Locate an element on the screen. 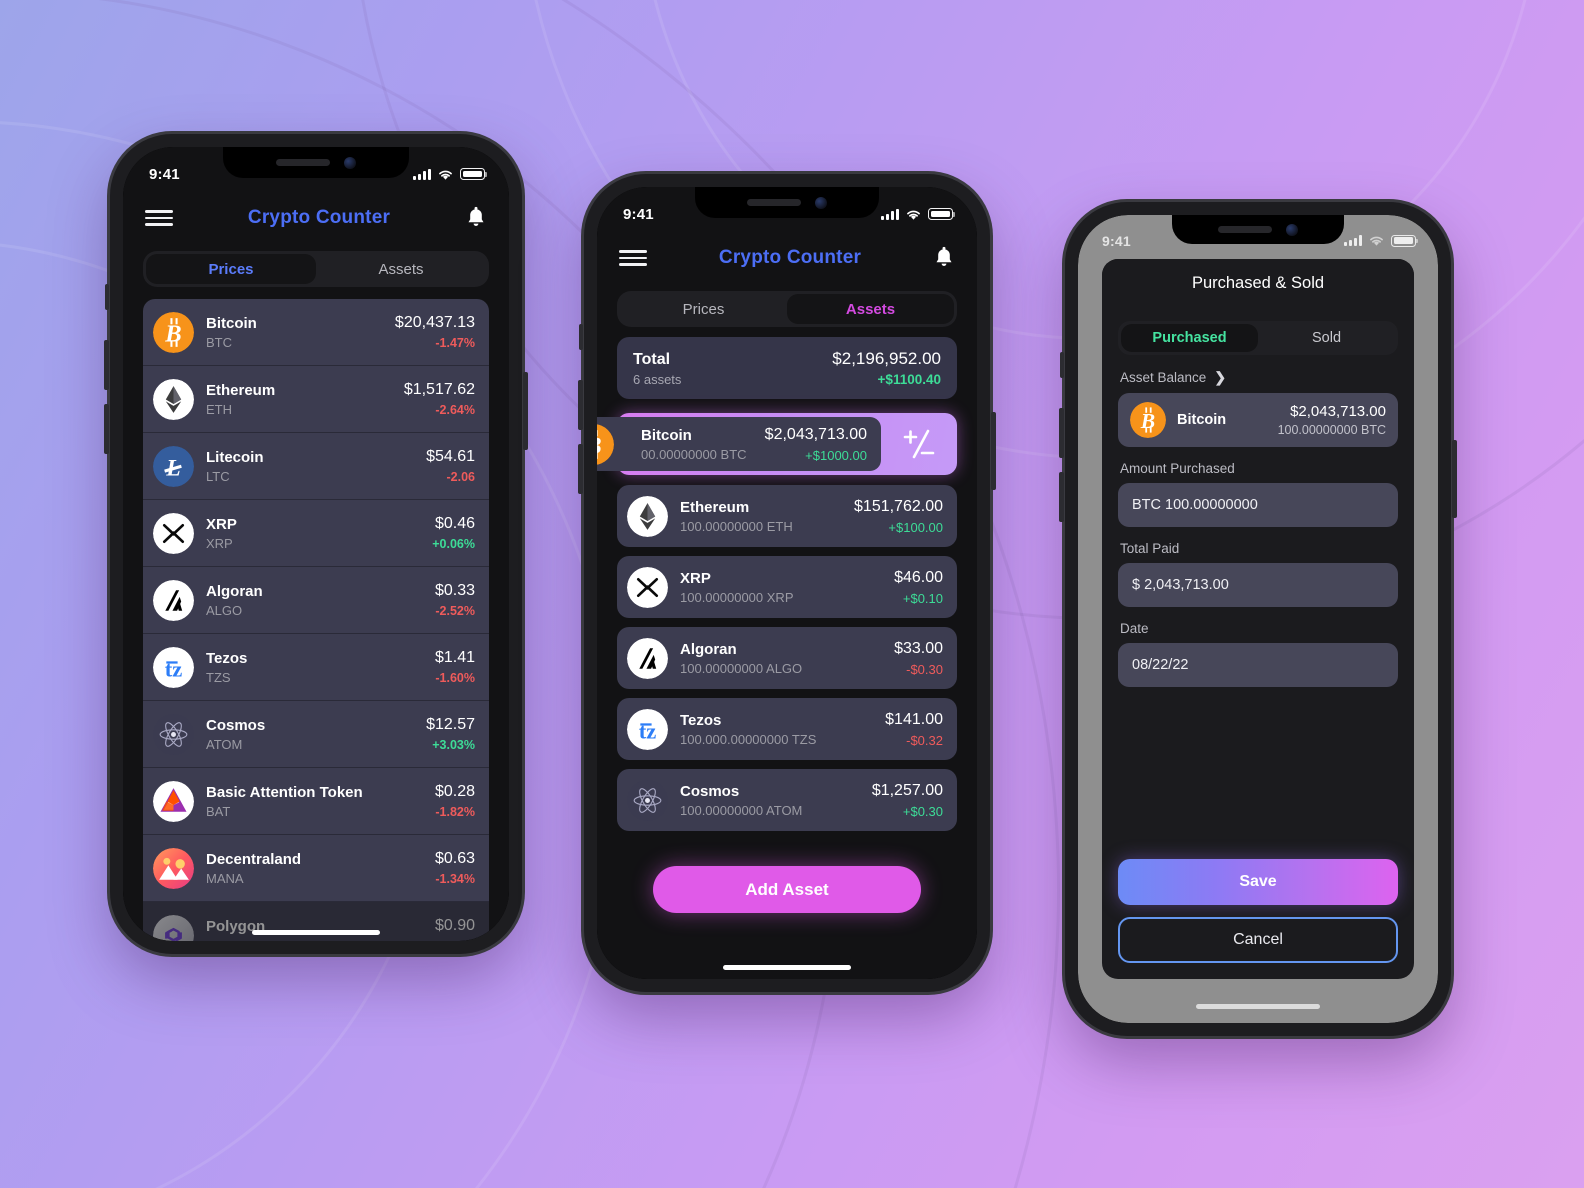  coin-change: +0.06% is located at coordinates (453, 544).